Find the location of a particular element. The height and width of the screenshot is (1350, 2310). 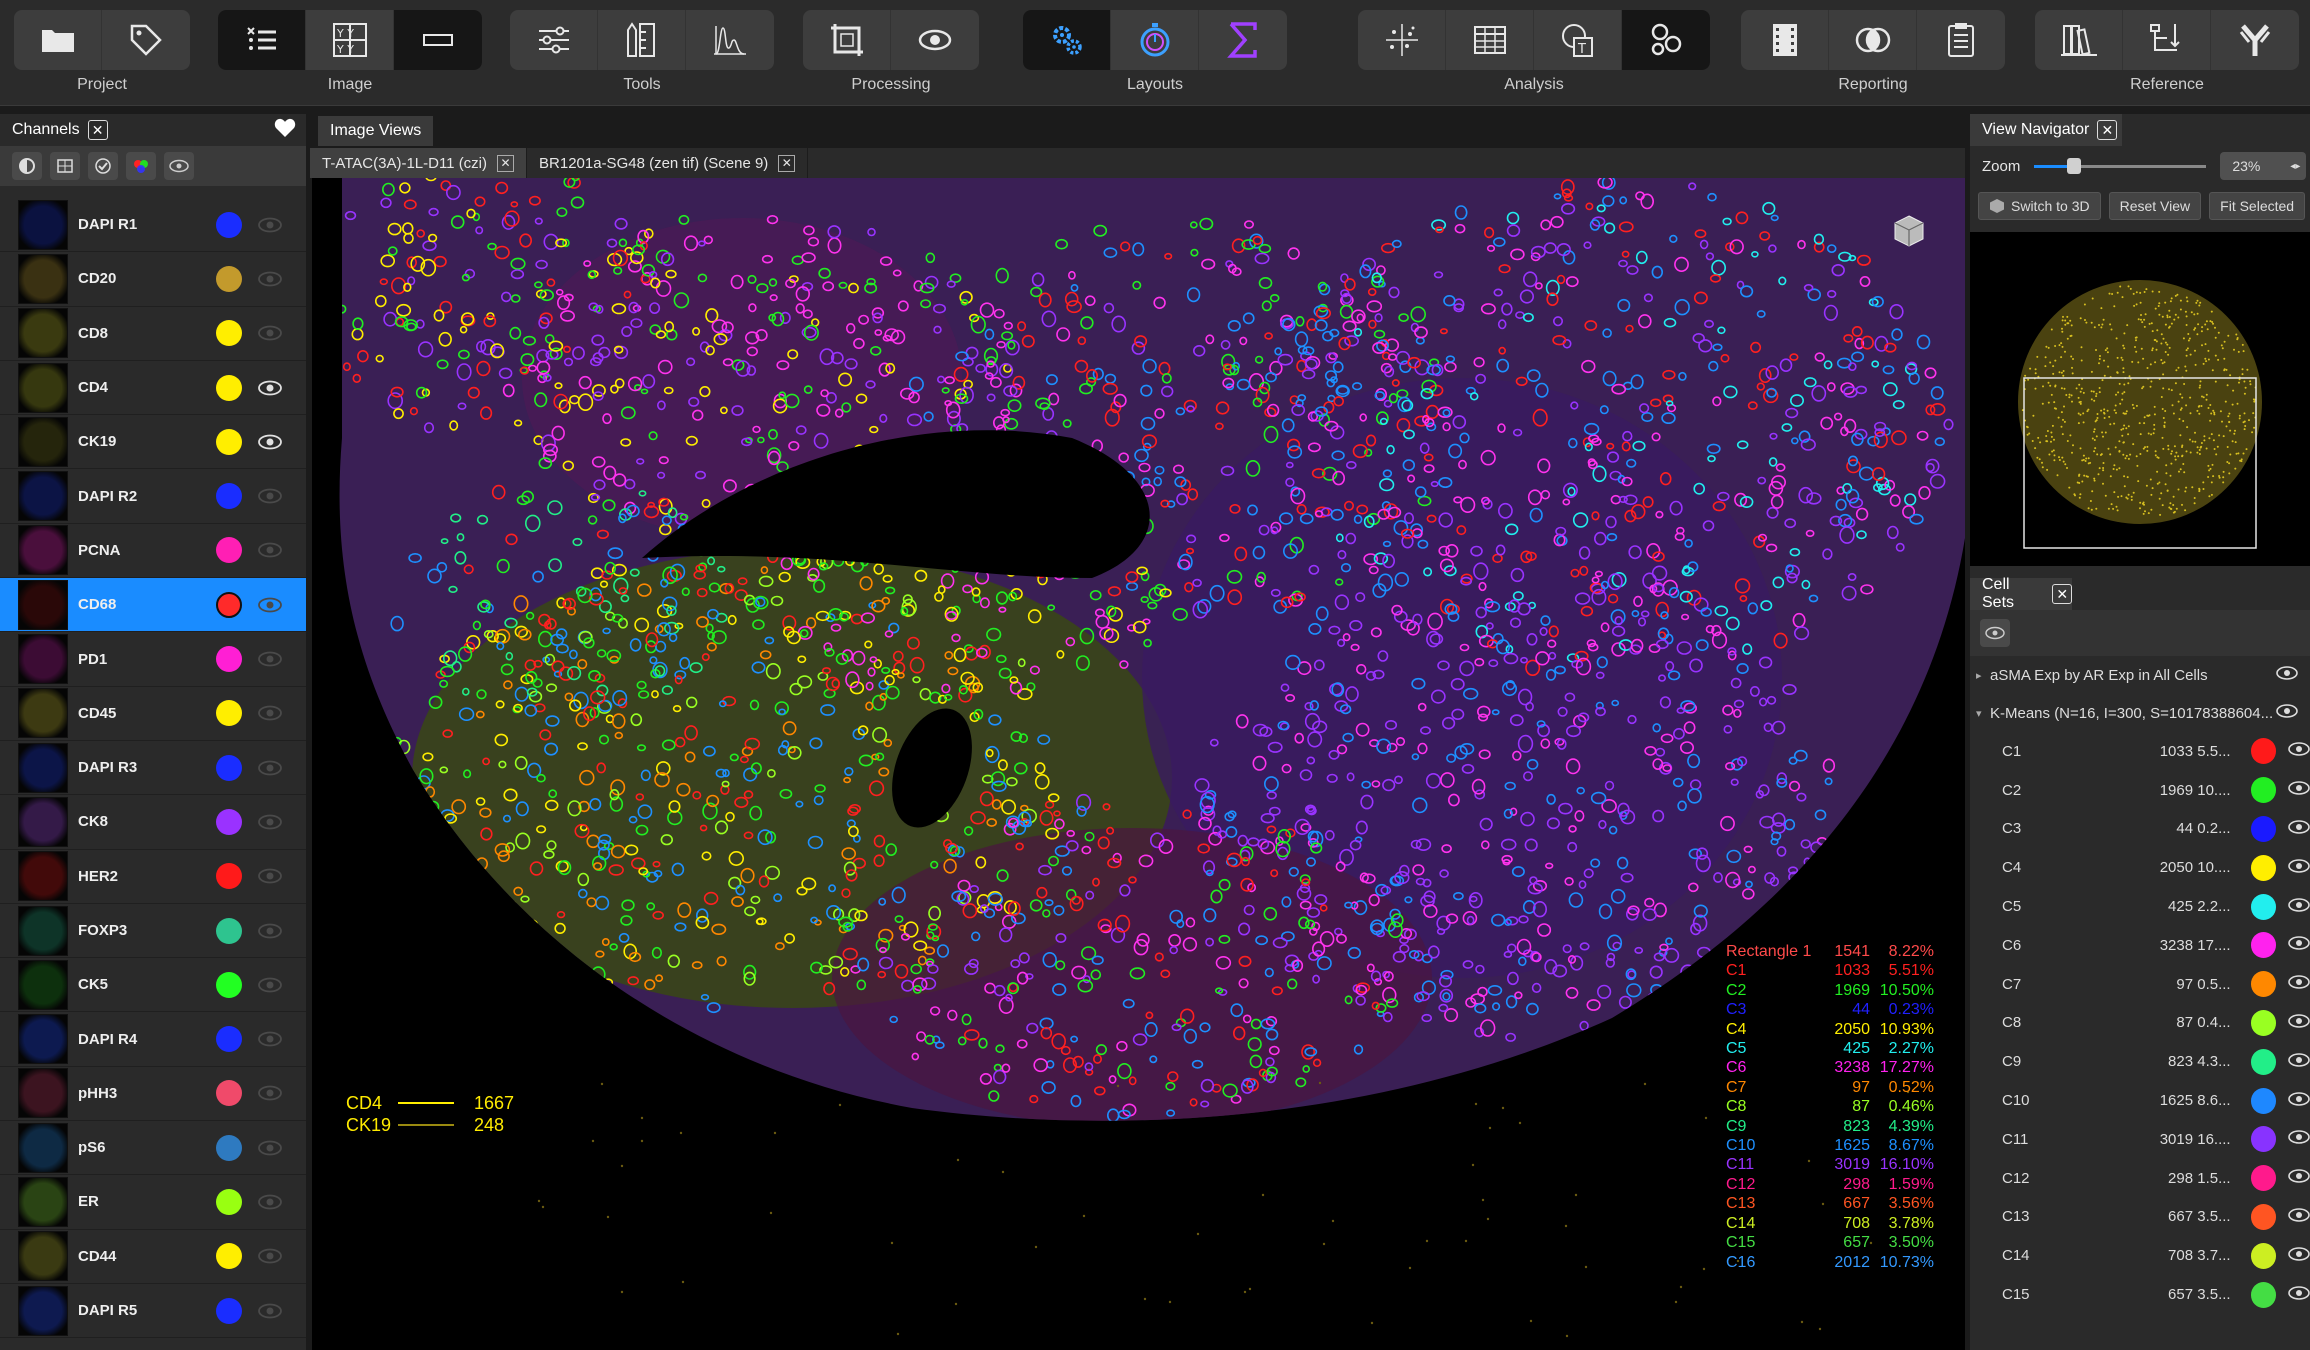

zoom-handle is located at coordinates (2073, 165).